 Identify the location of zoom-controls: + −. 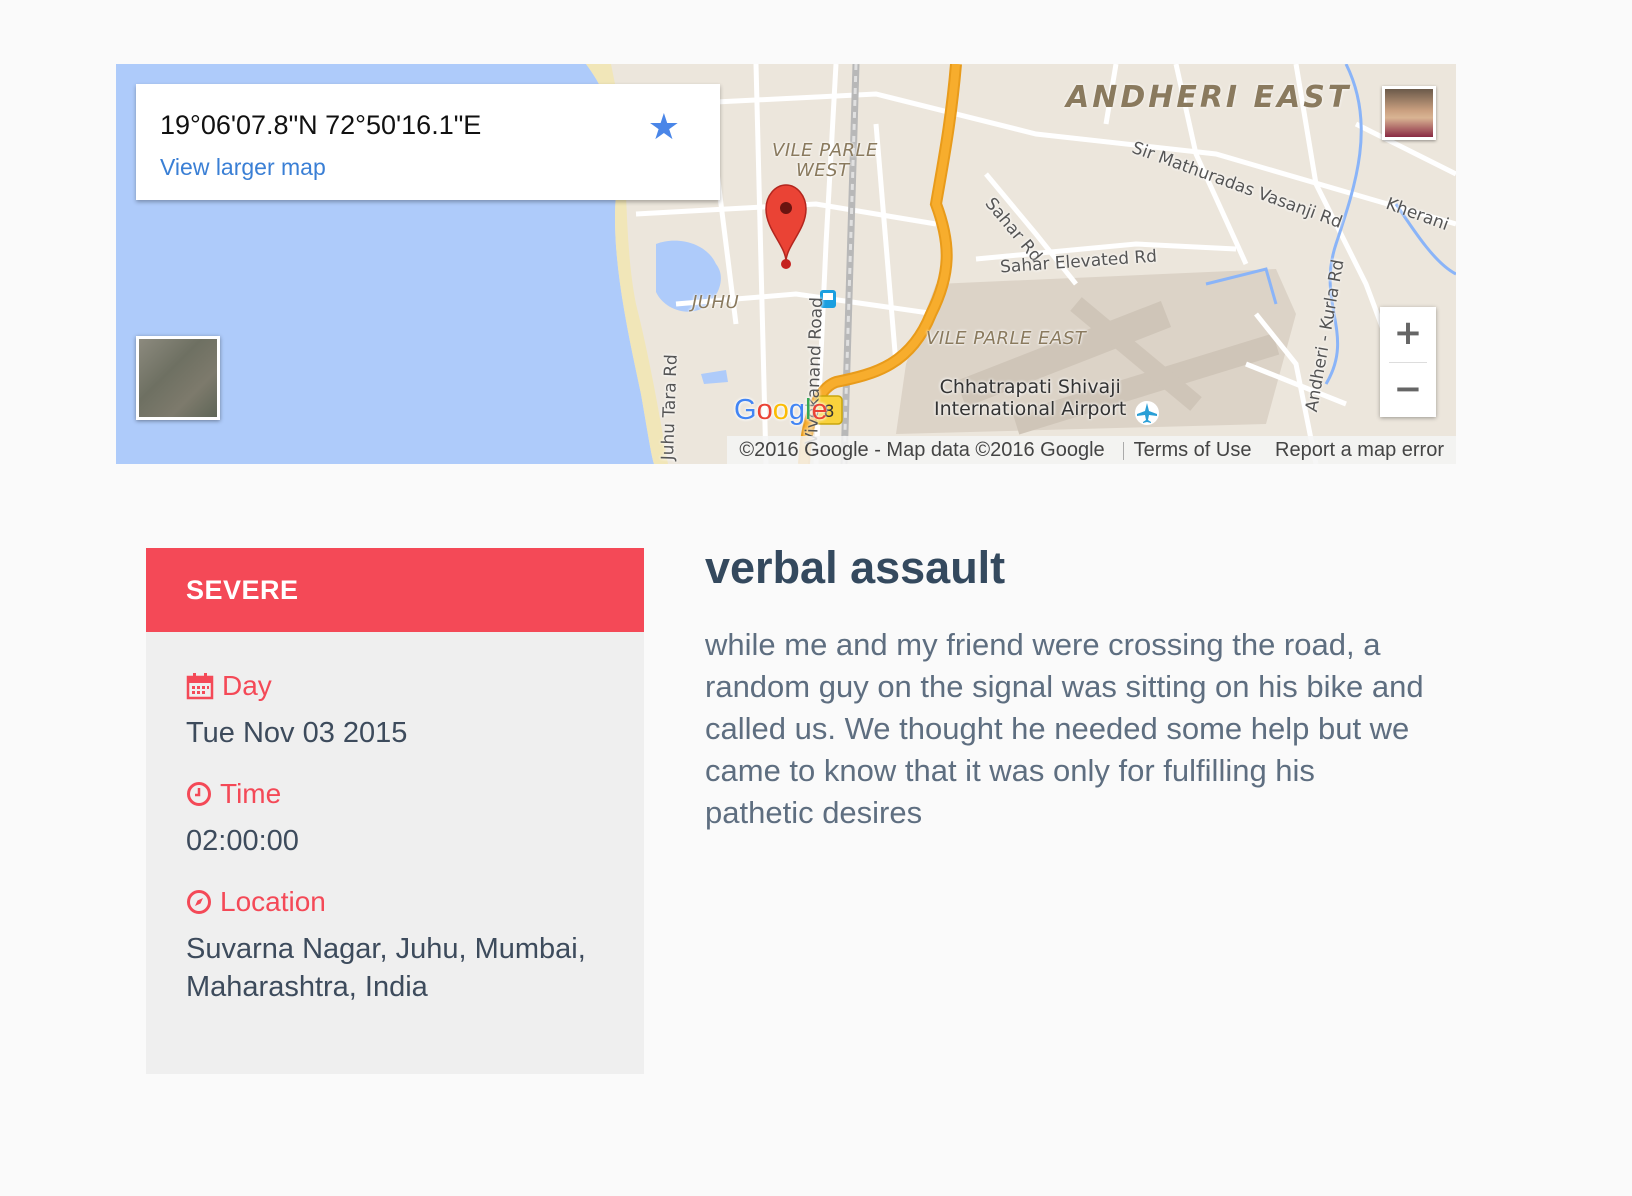
(1408, 362).